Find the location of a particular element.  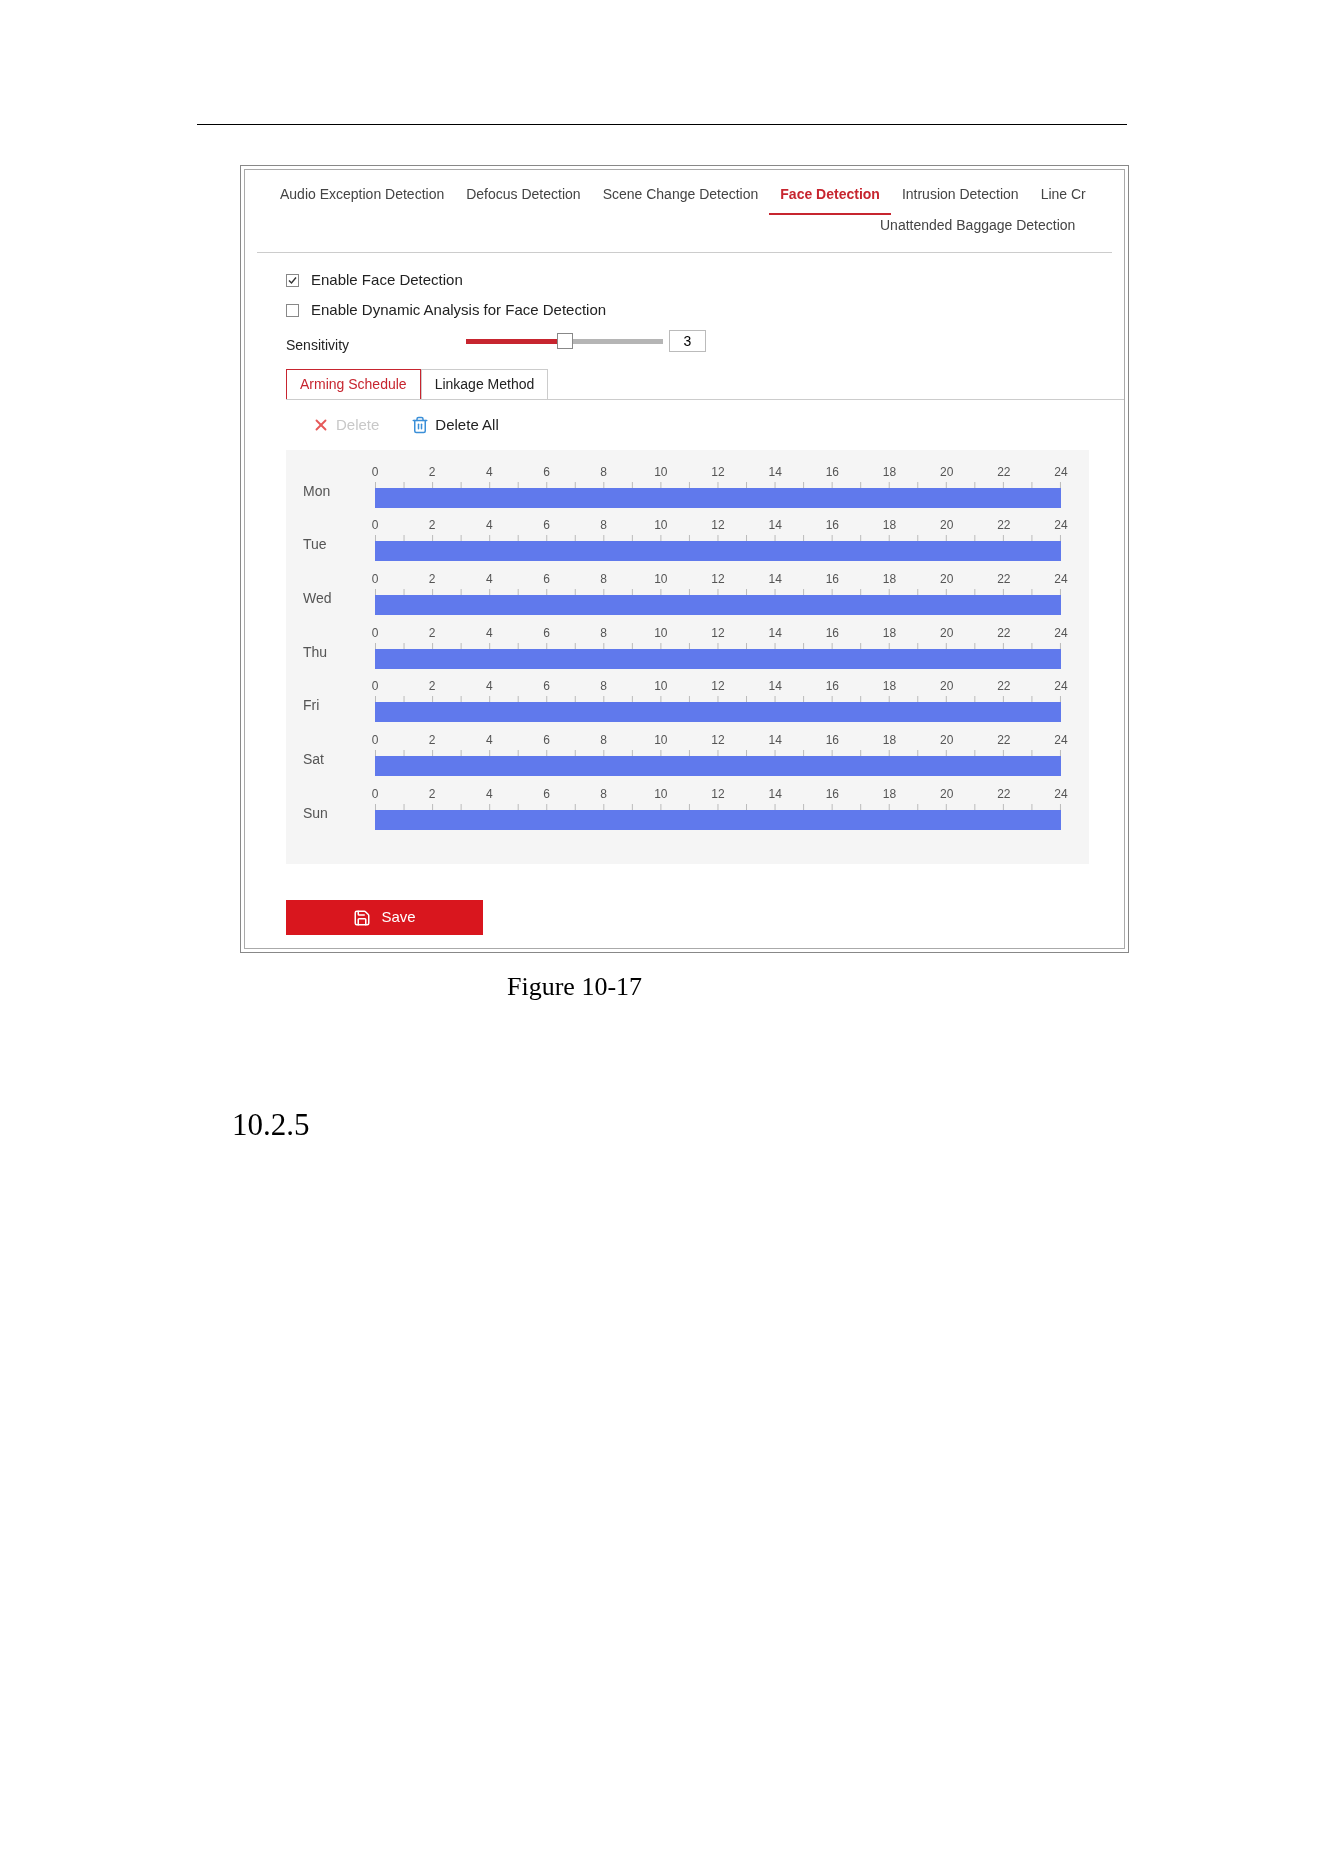

slider-thumb is located at coordinates (564, 341).